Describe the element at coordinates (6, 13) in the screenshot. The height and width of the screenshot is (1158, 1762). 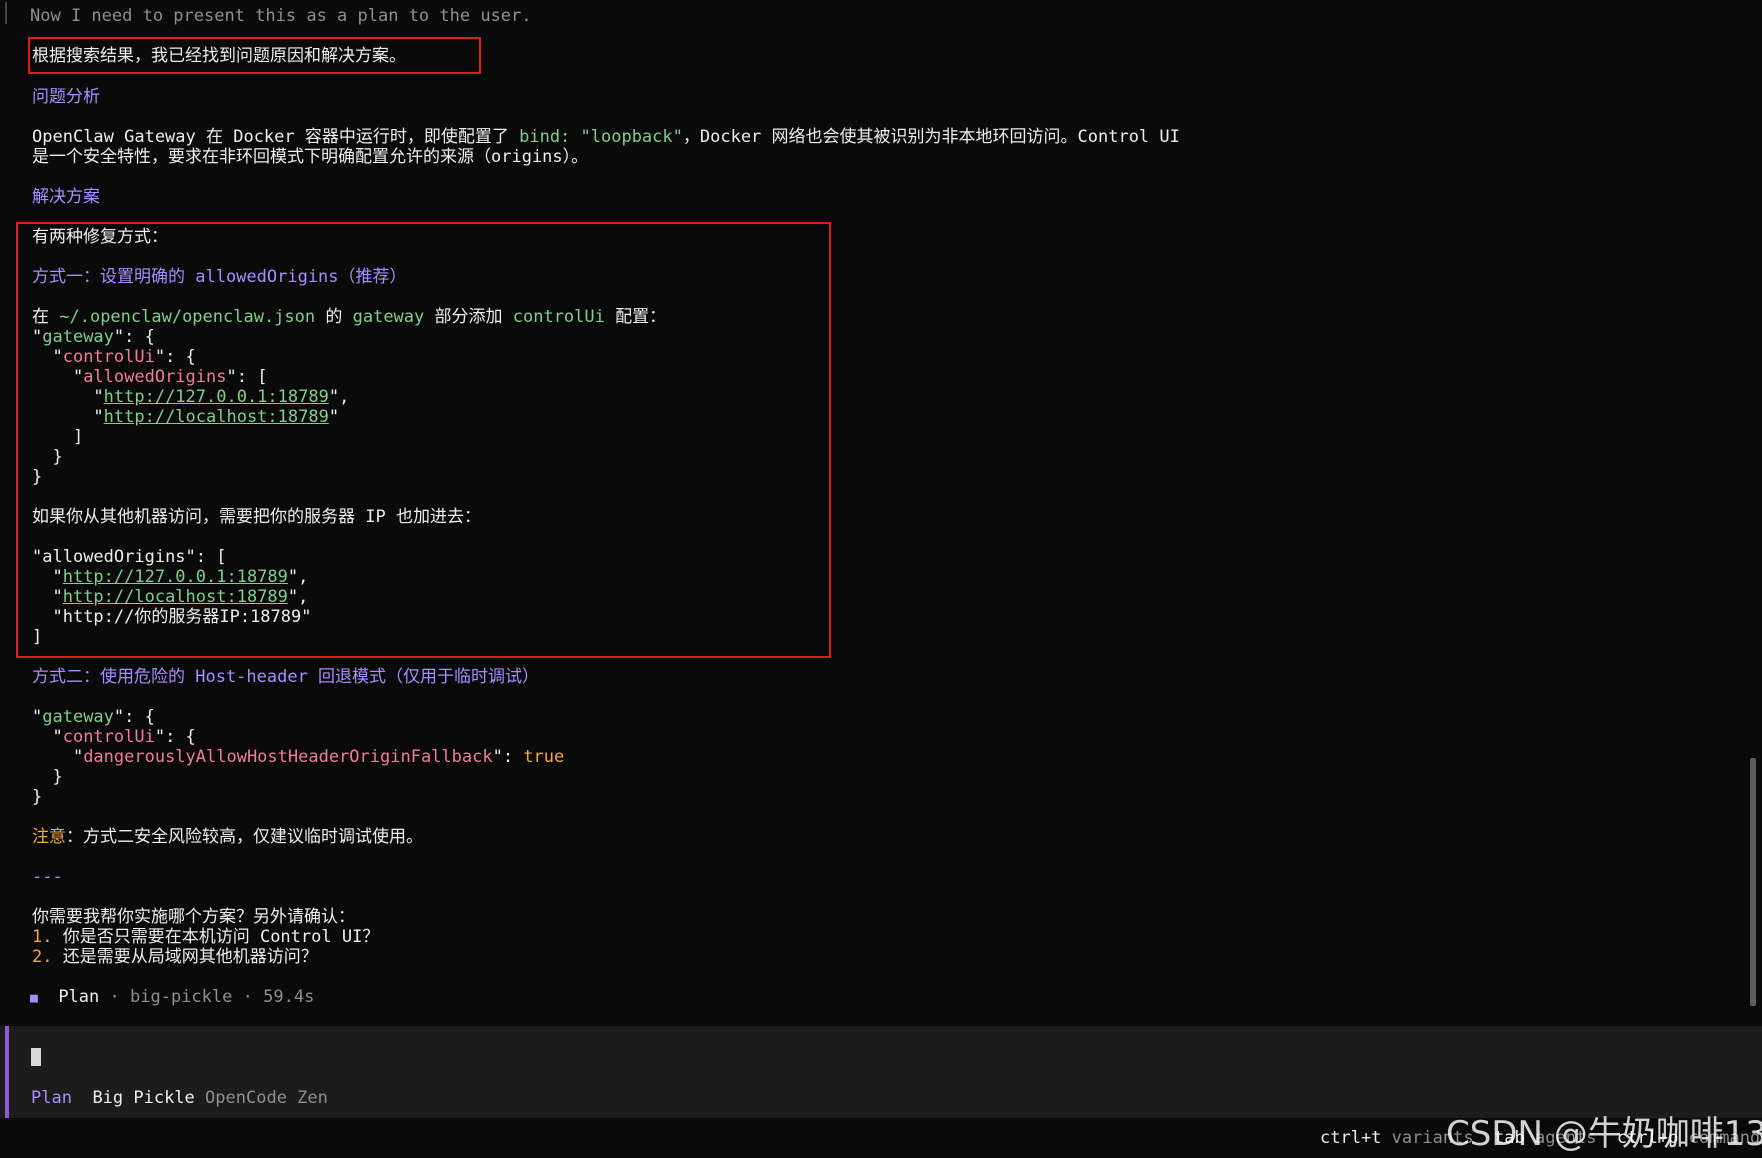
I see `log-gutter` at that location.